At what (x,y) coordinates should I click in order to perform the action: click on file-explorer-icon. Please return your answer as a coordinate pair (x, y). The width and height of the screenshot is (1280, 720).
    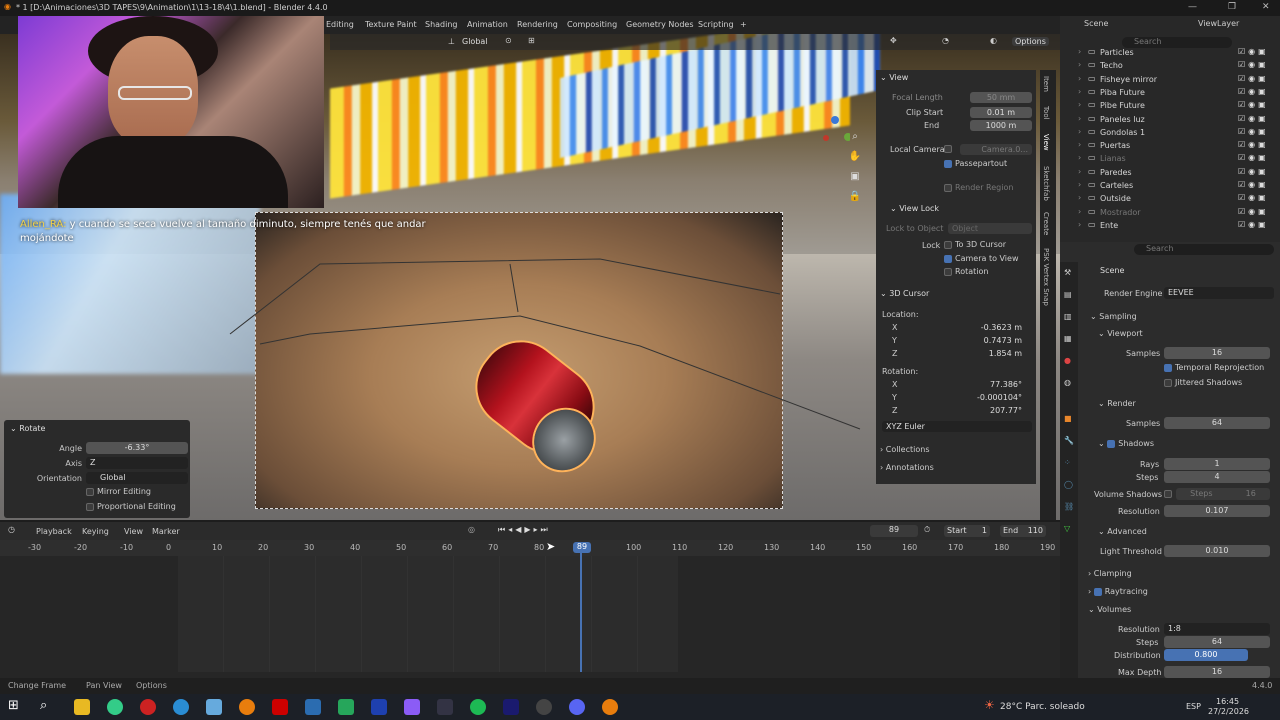
    Looking at the image, I should click on (82, 707).